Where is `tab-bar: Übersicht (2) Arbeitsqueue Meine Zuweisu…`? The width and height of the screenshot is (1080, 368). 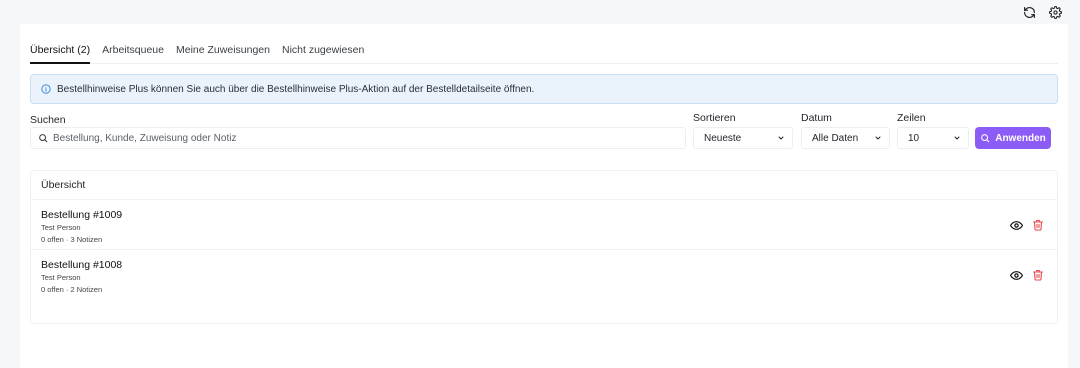 tab-bar: Übersicht (2) Arbeitsqueue Meine Zuweisu… is located at coordinates (203, 51).